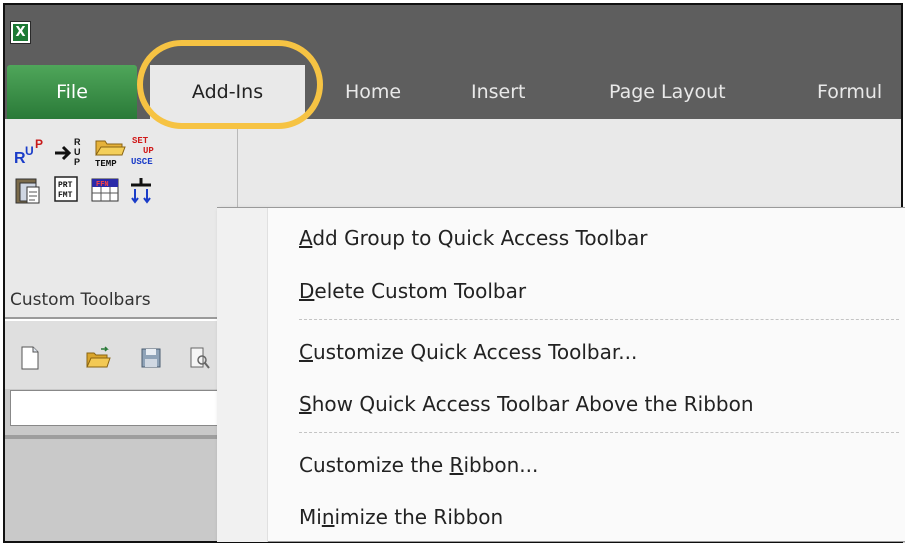 The height and width of the screenshot is (543, 905). I want to click on menu-item-text: imize the Ribbon, so click(419, 517).